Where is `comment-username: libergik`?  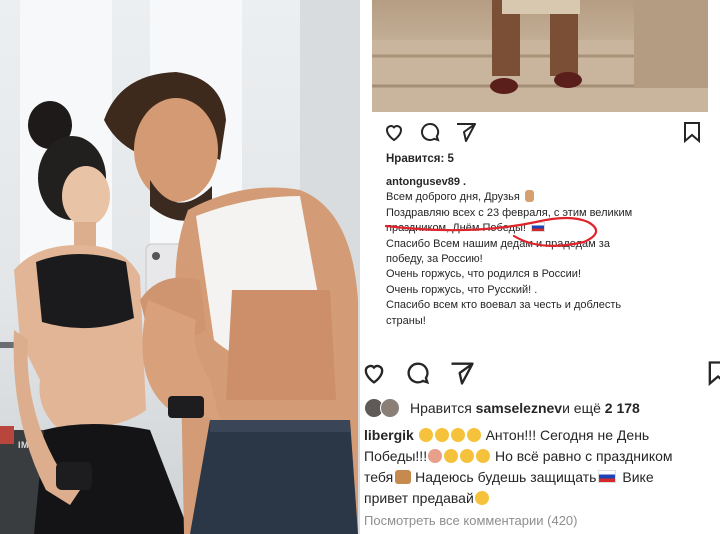
comment-username: libergik is located at coordinates (389, 435).